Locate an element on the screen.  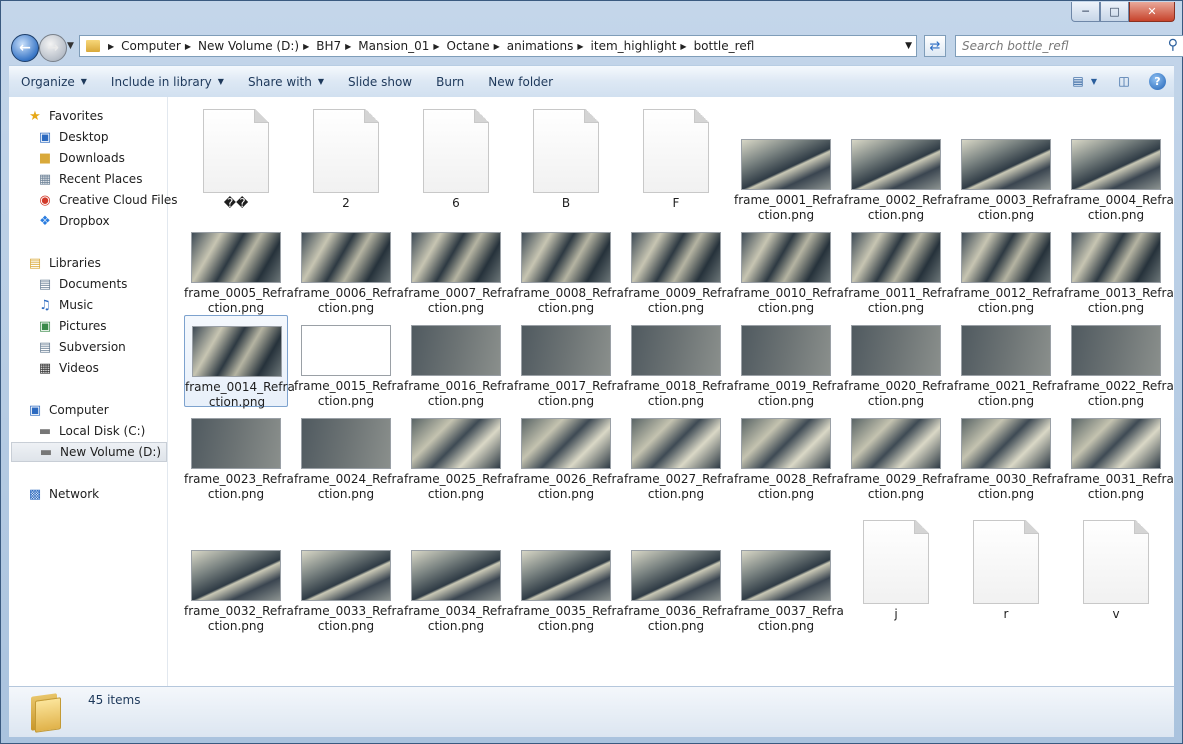
close-button: ✕ is located at coordinates (1152, 12).